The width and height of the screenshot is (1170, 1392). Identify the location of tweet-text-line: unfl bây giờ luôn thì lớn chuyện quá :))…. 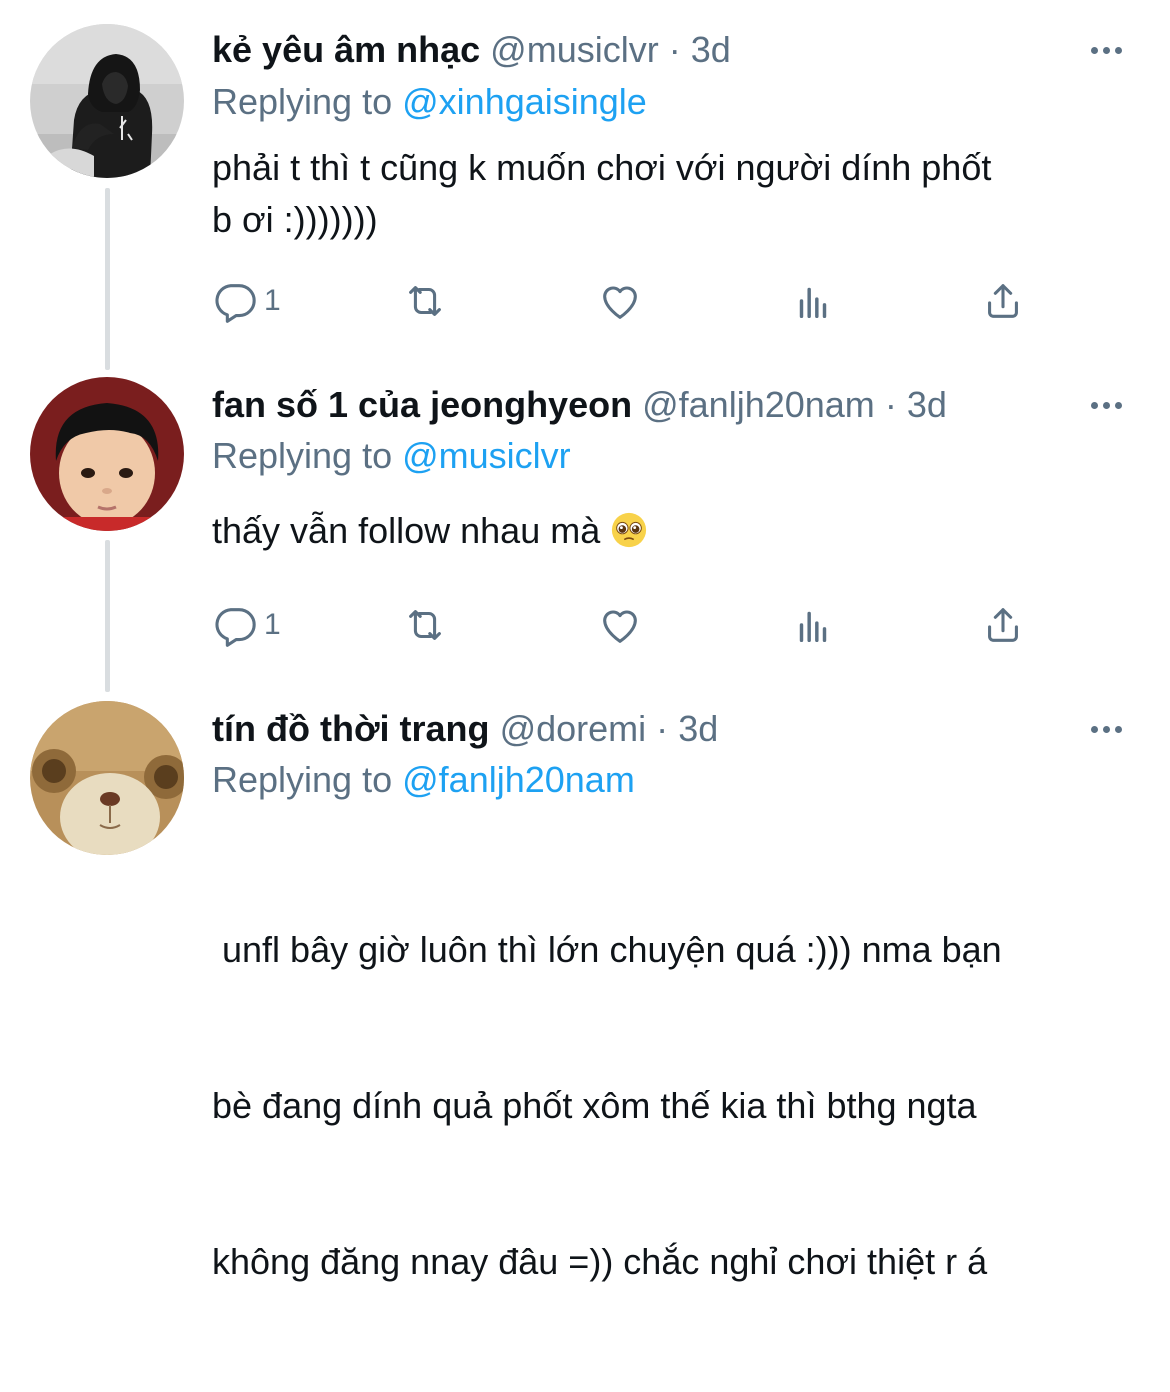
(607, 949).